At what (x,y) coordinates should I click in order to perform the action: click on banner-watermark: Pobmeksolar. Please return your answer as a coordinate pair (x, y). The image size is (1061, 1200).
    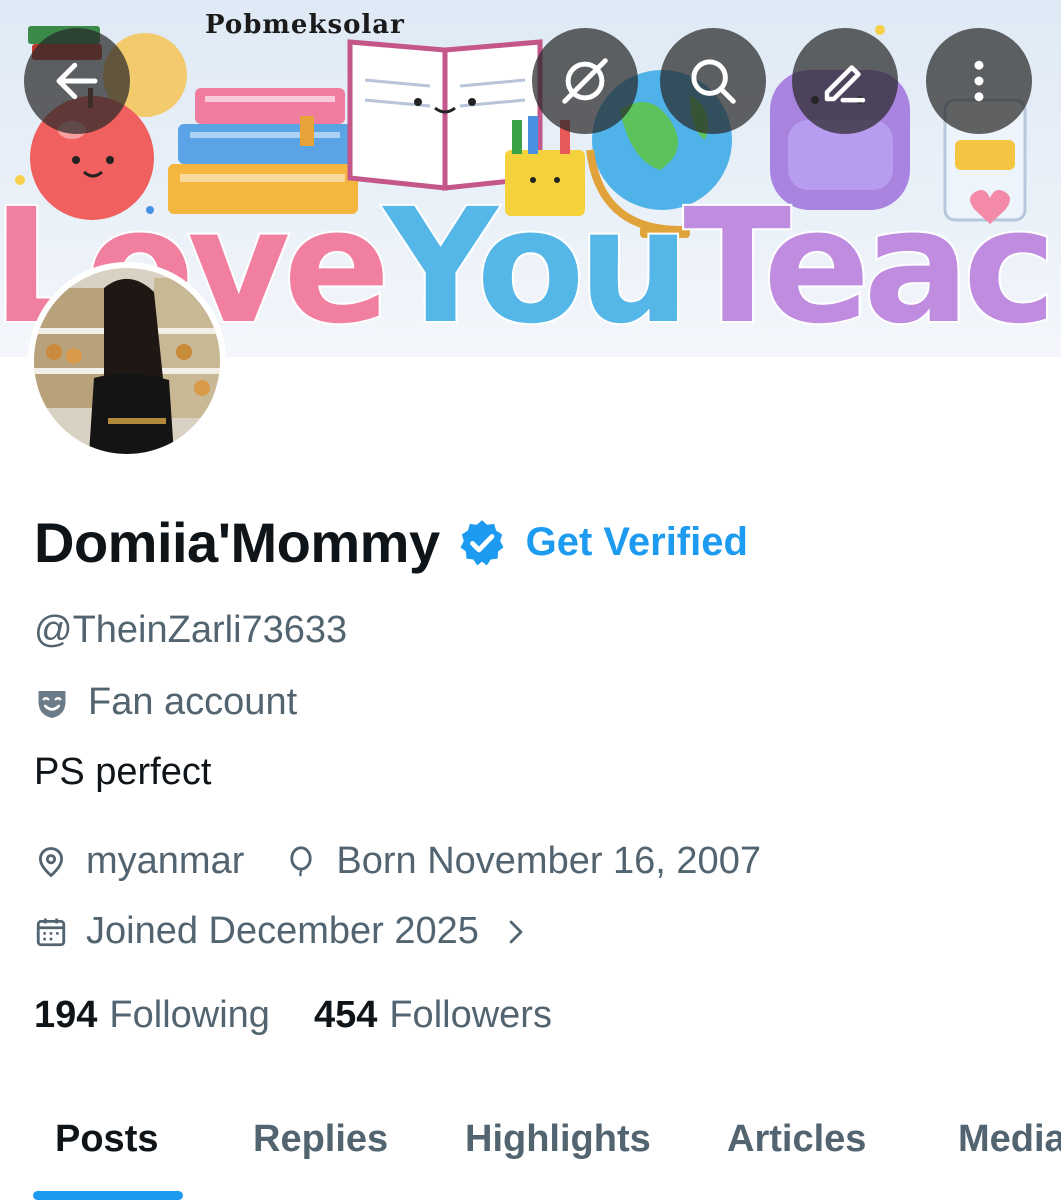
    Looking at the image, I should click on (305, 25).